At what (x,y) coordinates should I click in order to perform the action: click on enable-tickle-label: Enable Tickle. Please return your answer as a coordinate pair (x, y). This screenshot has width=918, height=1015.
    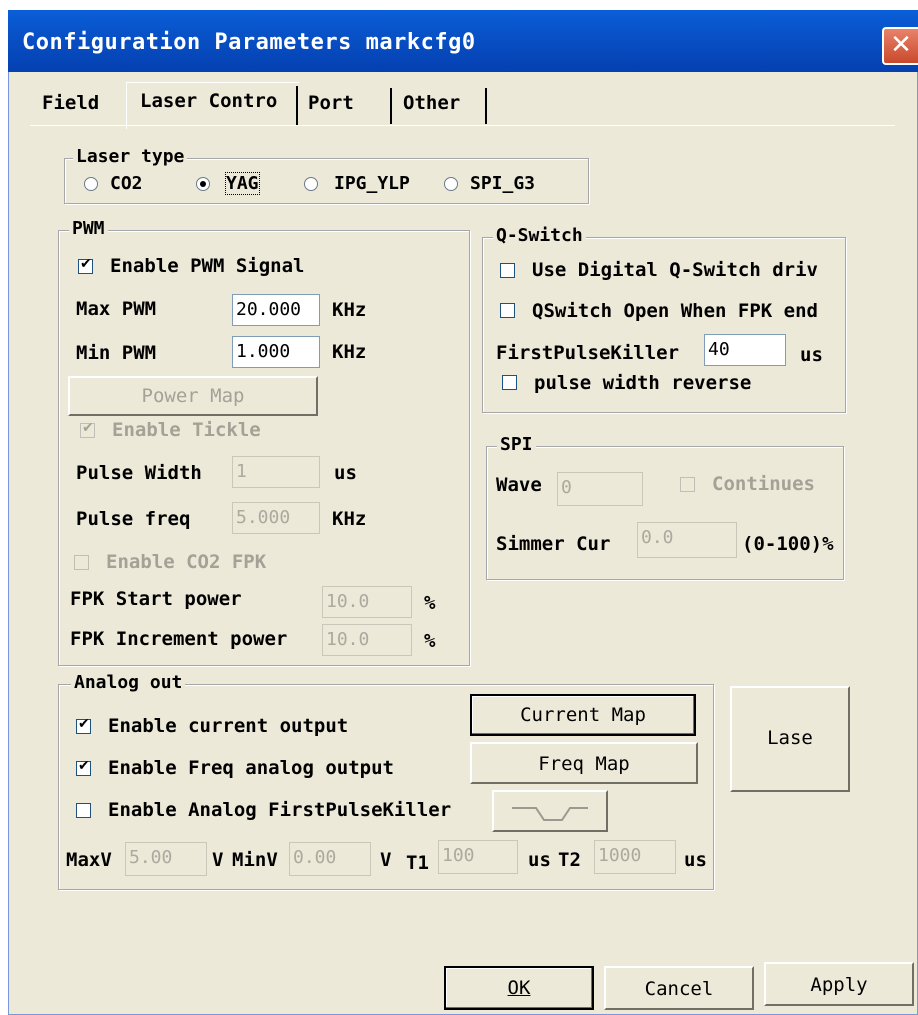
    Looking at the image, I should click on (186, 430).